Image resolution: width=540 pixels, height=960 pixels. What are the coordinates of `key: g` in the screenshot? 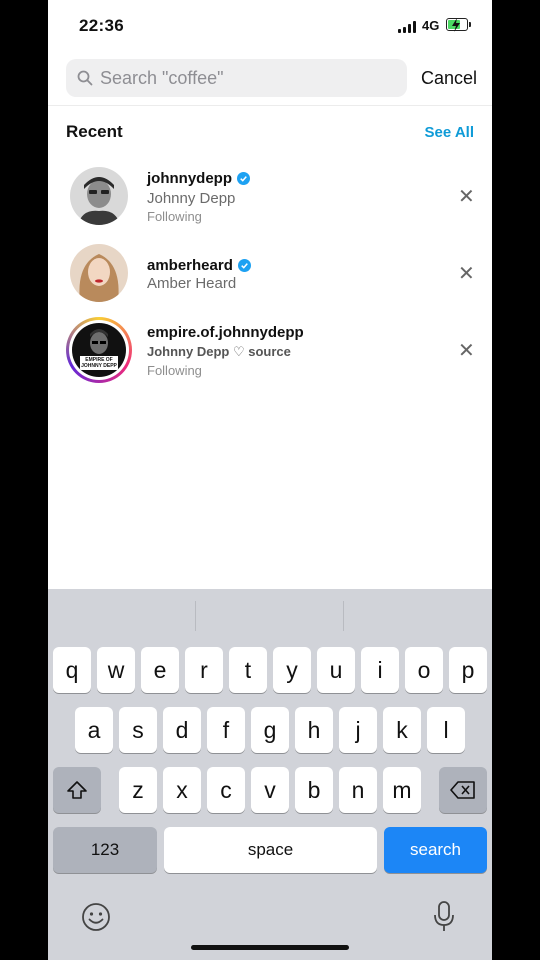 It's located at (270, 730).